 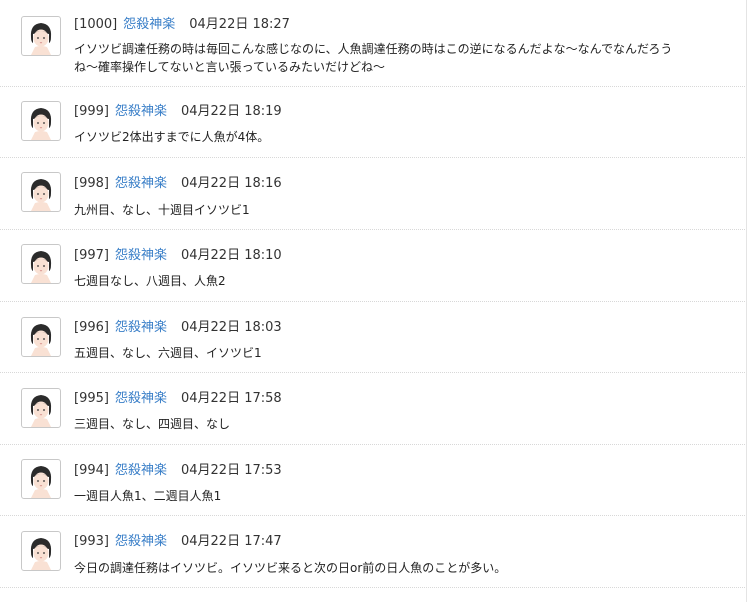 What do you see at coordinates (172, 137) in the screenshot?
I see `comment-body: イソツビ2体出すまでに人魚が4体。` at bounding box center [172, 137].